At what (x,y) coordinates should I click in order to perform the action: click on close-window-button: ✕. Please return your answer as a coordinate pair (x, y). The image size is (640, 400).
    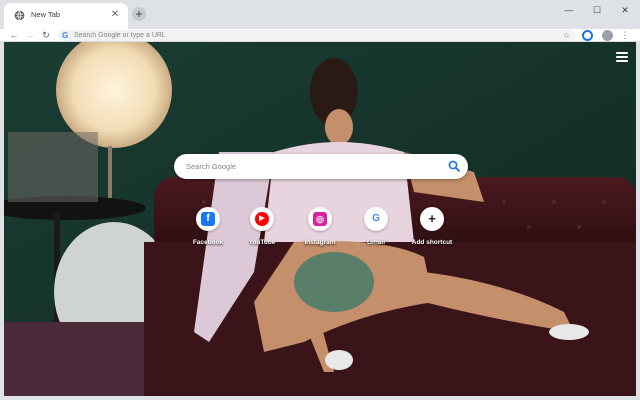
    Looking at the image, I should click on (625, 10).